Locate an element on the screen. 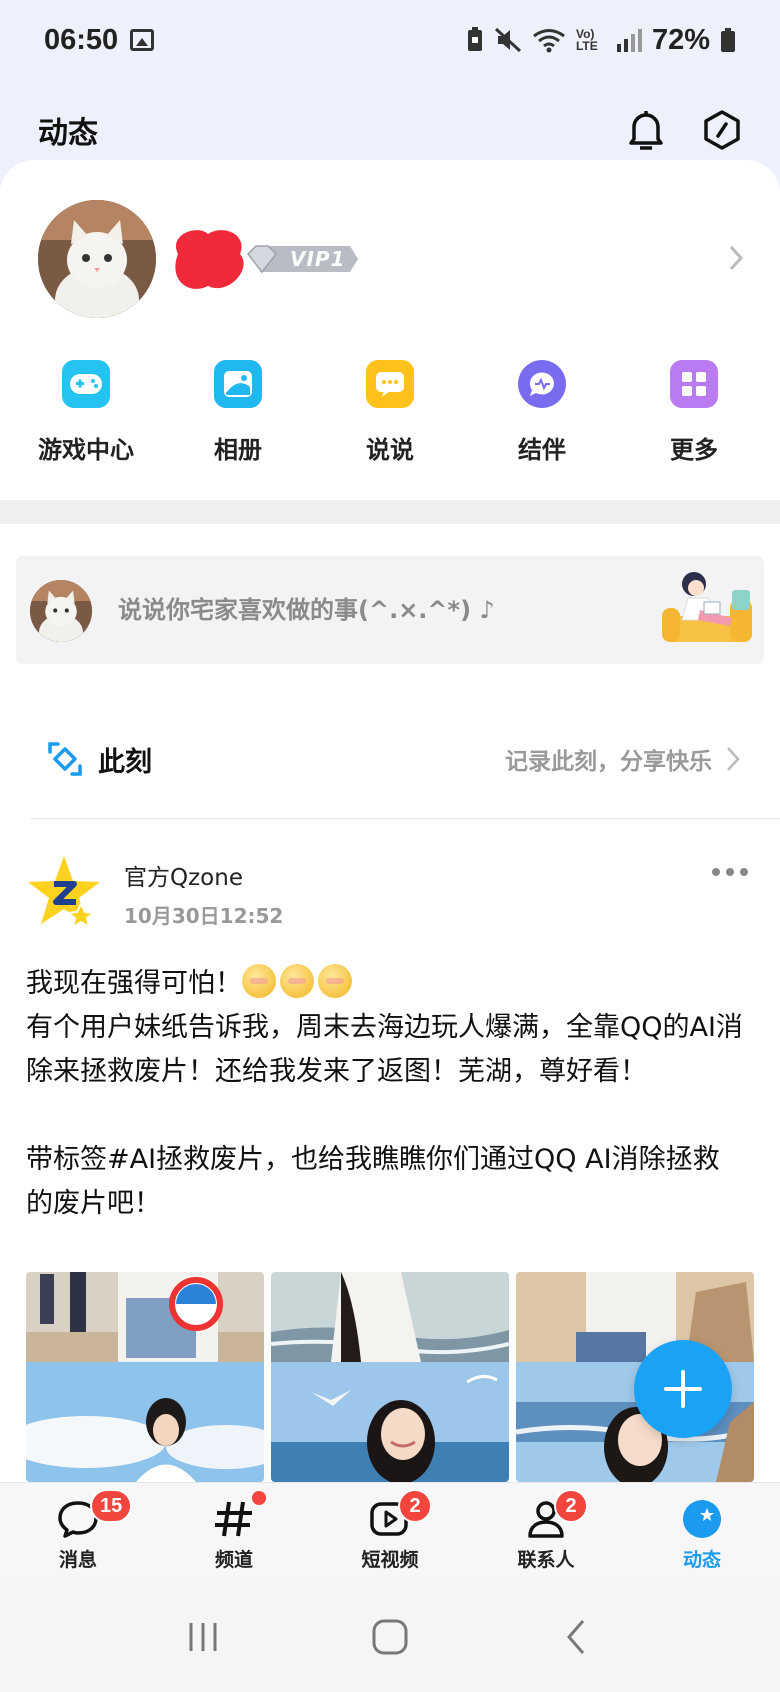 The height and width of the screenshot is (1692, 780). post-line1: 我现在强得可怕！ is located at coordinates (134, 983).